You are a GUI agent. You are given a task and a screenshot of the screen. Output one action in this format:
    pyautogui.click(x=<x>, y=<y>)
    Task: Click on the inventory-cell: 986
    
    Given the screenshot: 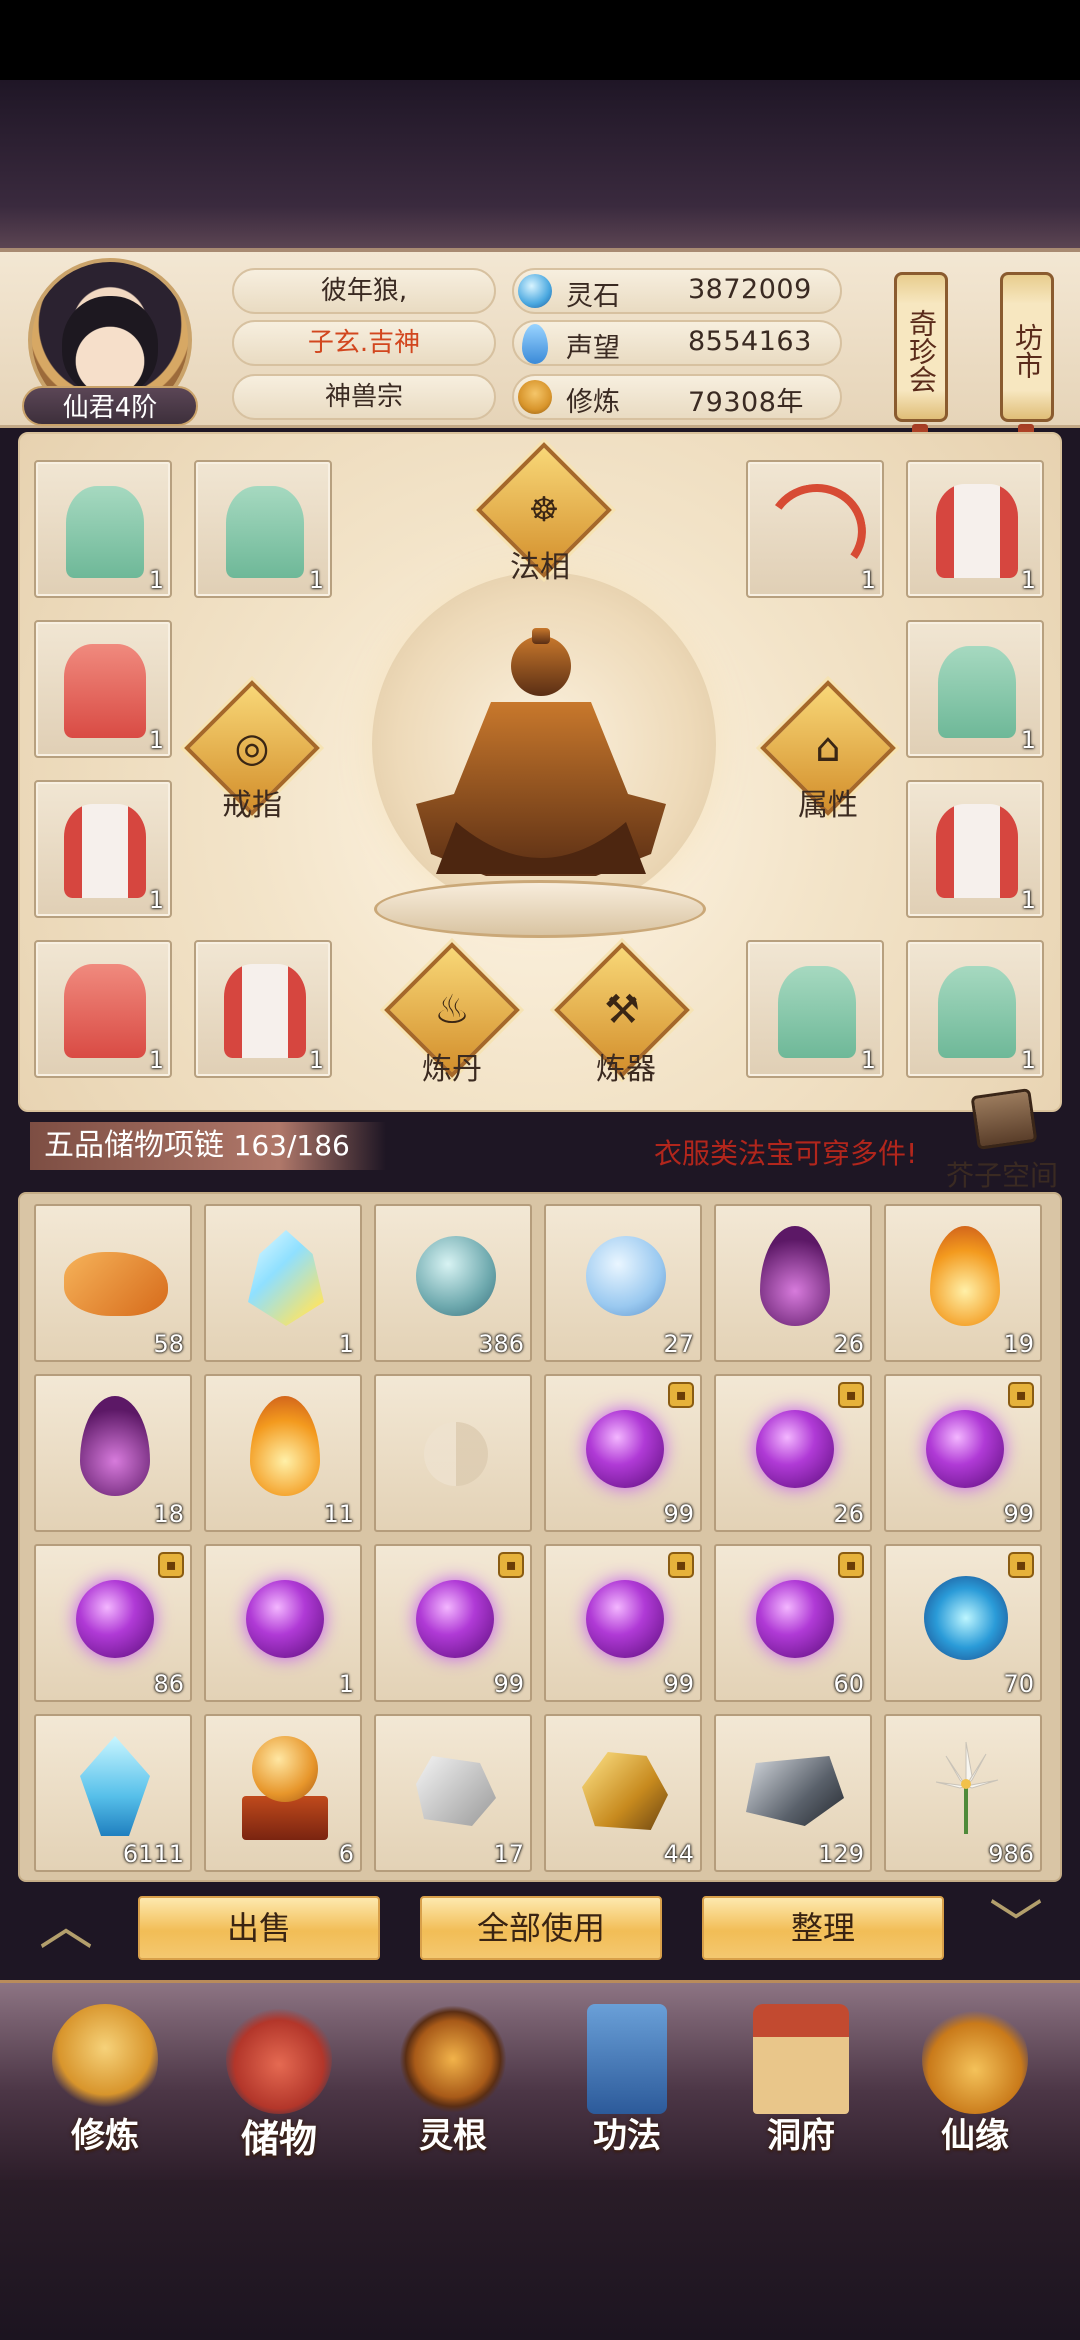 What is the action you would take?
    pyautogui.click(x=963, y=1793)
    